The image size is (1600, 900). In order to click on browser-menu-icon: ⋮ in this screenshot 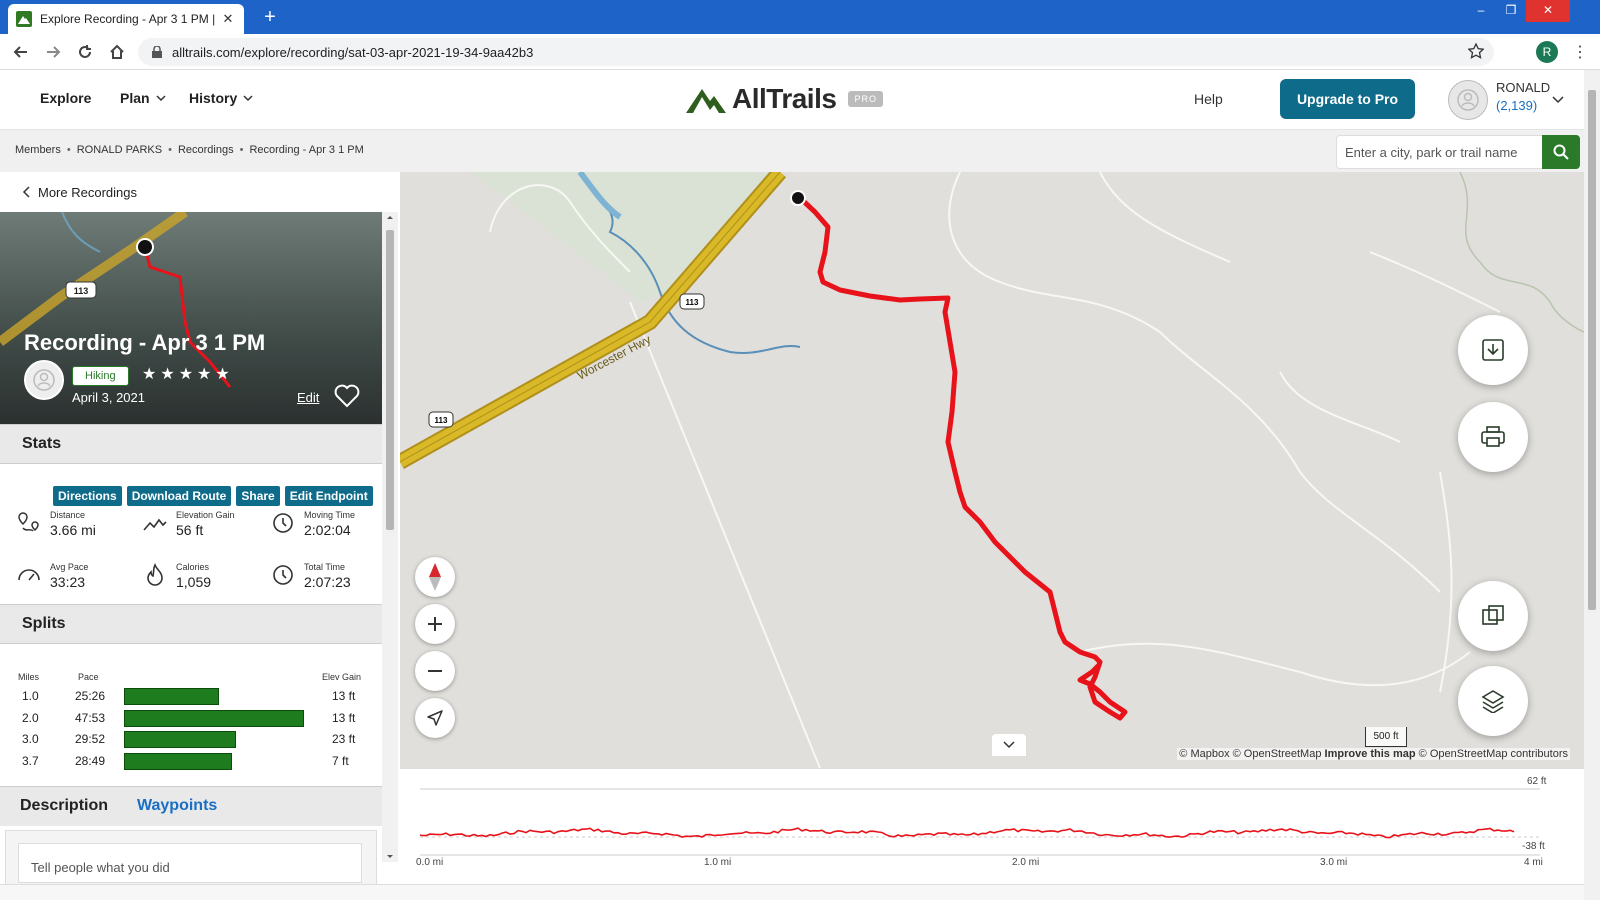, I will do `click(1580, 52)`.